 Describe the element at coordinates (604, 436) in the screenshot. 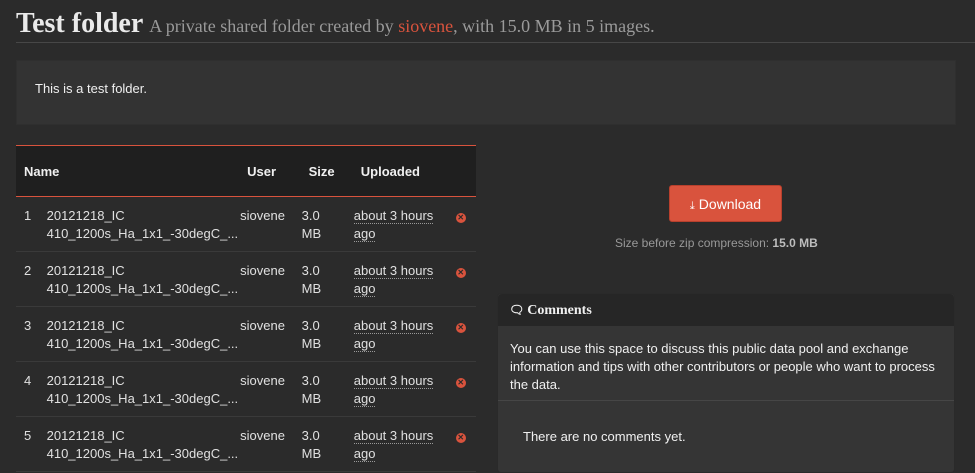

I see `no-comments-text: There are no comments yet.` at that location.